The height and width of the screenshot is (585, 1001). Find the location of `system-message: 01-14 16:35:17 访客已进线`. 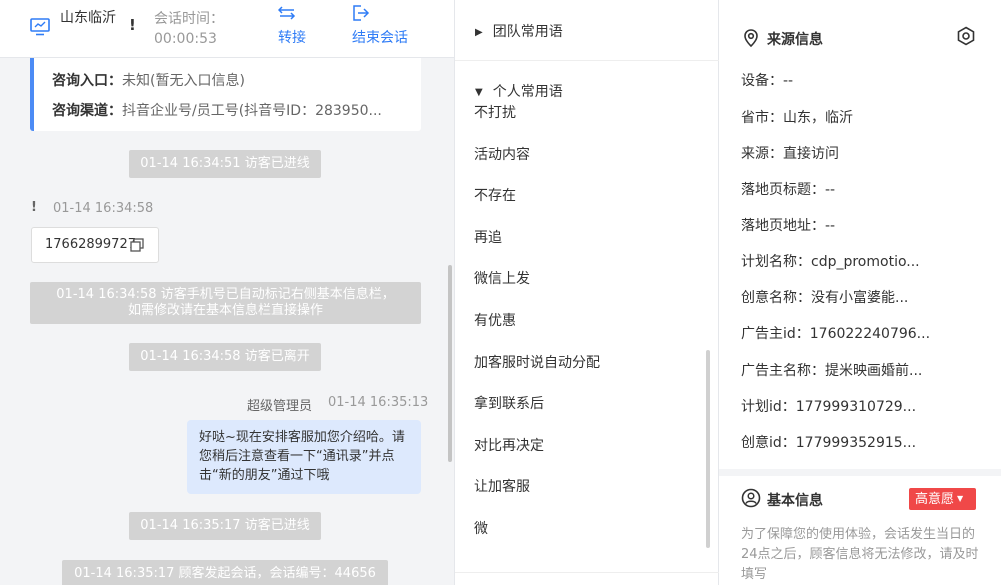

system-message: 01-14 16:35:17 访客已进线 is located at coordinates (225, 526).